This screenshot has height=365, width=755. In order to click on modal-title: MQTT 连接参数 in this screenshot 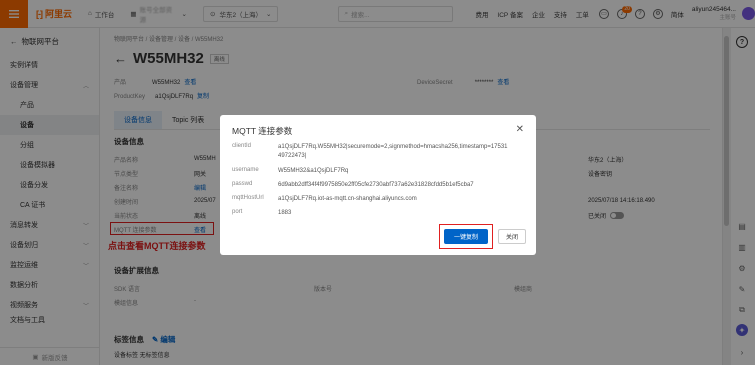, I will do `click(262, 131)`.